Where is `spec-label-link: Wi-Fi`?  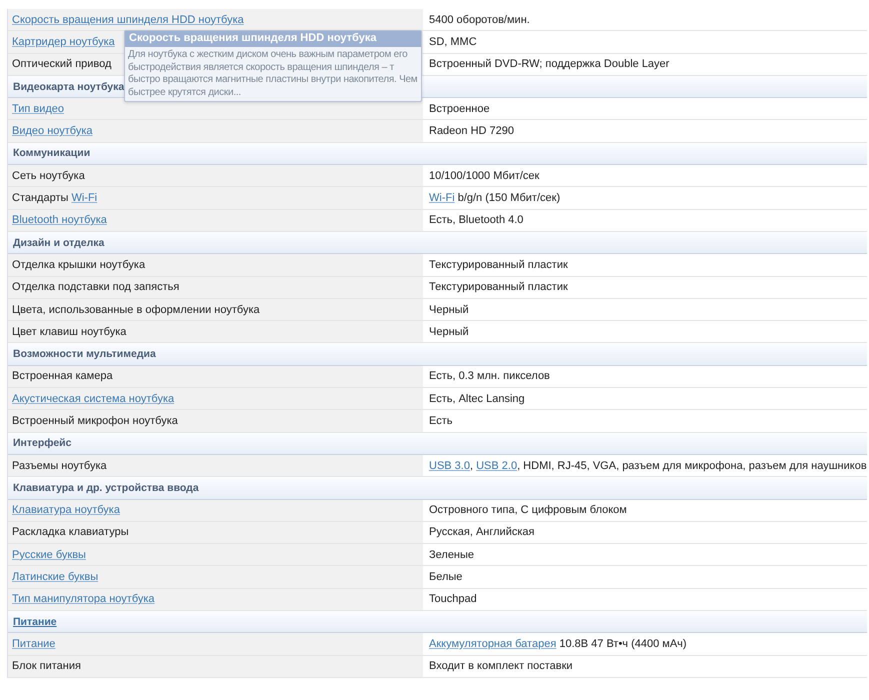
spec-label-link: Wi-Fi is located at coordinates (84, 198).